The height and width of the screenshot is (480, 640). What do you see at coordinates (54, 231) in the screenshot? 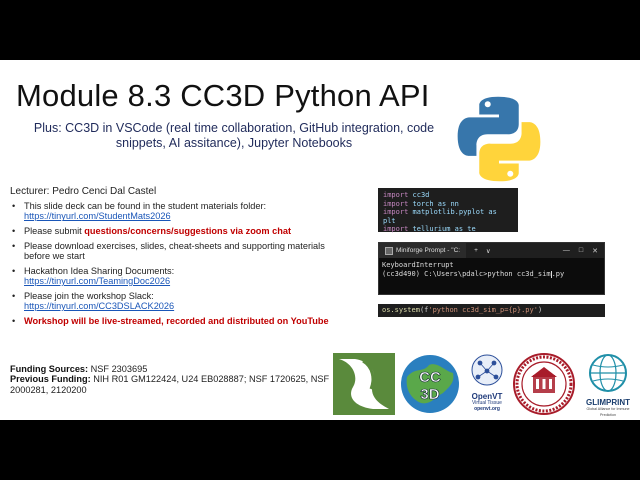
I see `bullet-text: Please submit` at bounding box center [54, 231].